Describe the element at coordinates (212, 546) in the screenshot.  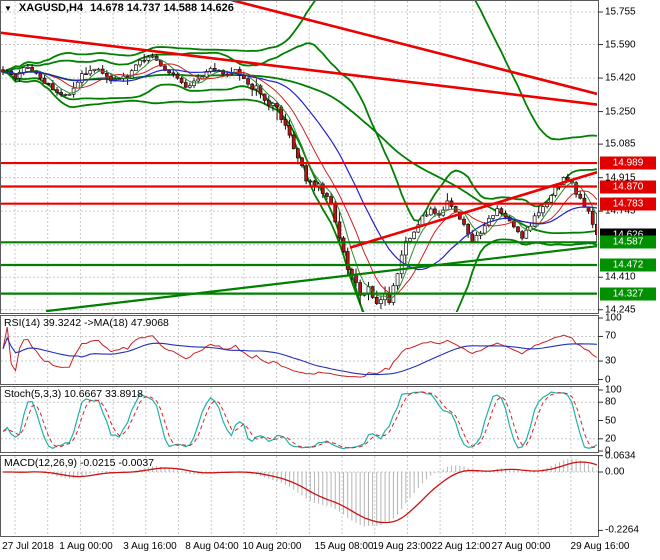
I see `time-axis-label: 8 Aug 04:00` at that location.